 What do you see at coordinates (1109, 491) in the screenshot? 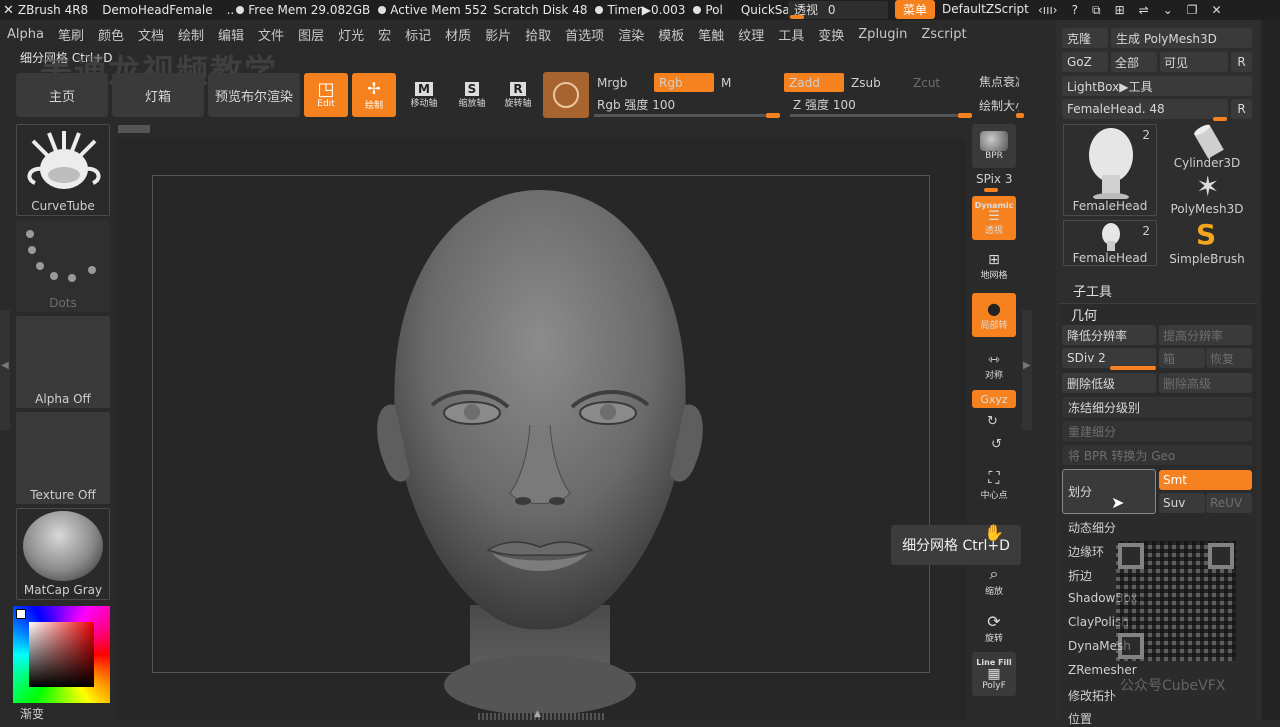
I see `divide-button: 划分` at bounding box center [1109, 491].